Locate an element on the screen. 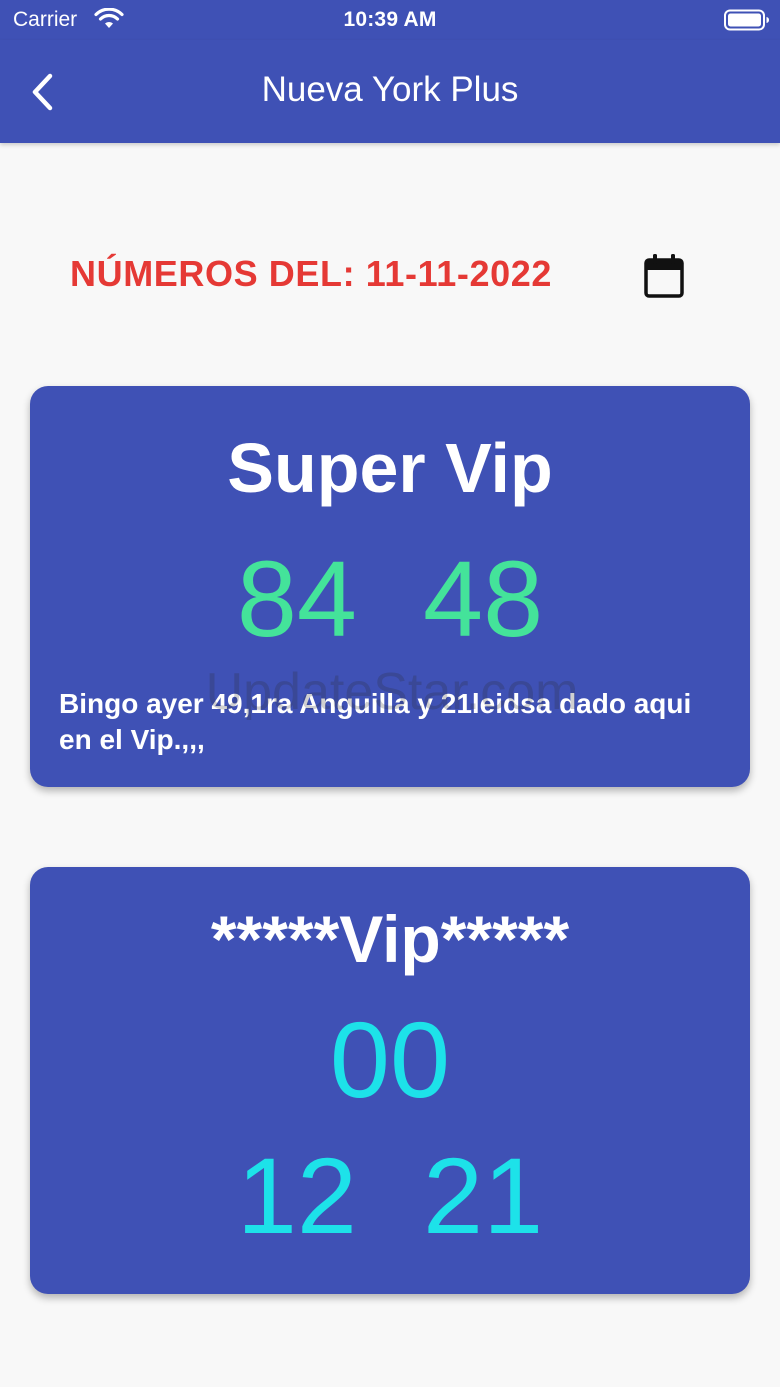  lottery-number: 00 is located at coordinates (390, 1059).